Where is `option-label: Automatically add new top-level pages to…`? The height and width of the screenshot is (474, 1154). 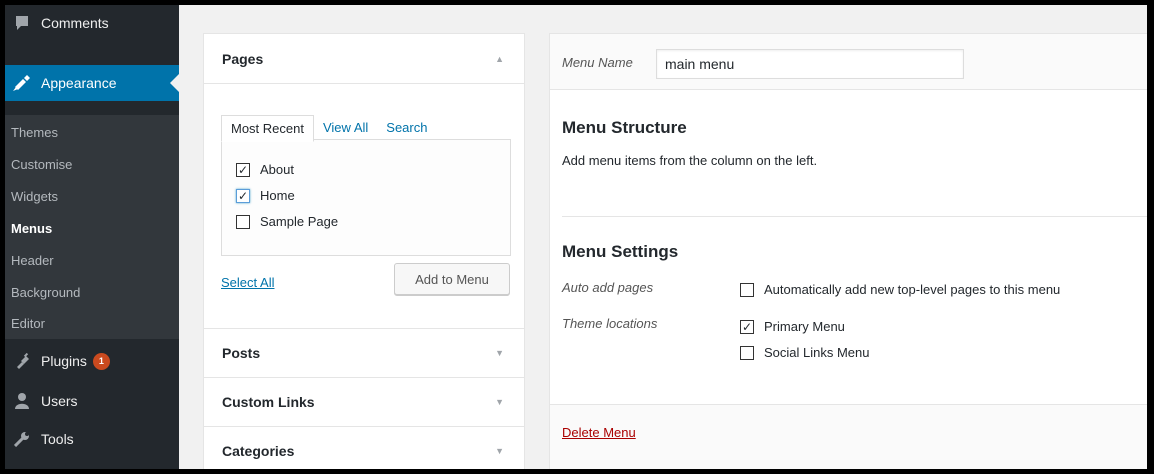 option-label: Automatically add new top-level pages to… is located at coordinates (912, 289).